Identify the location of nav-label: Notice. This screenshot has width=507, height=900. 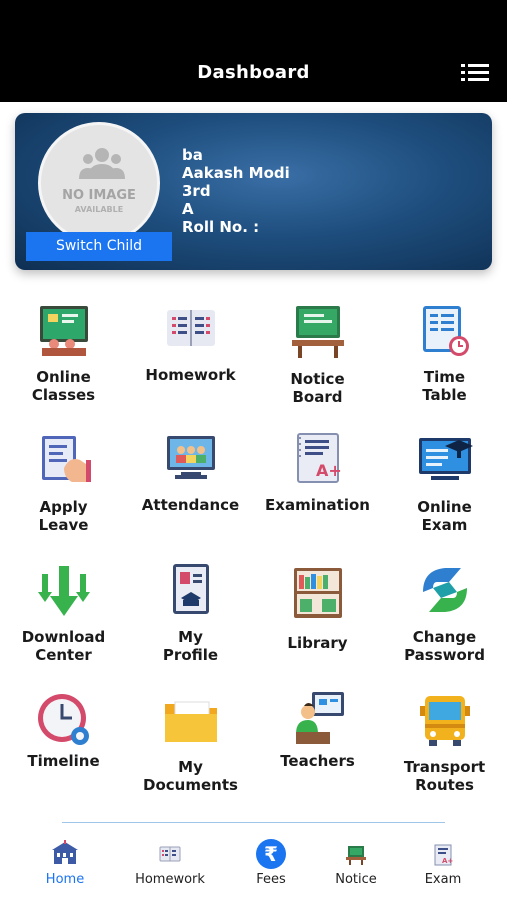
(356, 879).